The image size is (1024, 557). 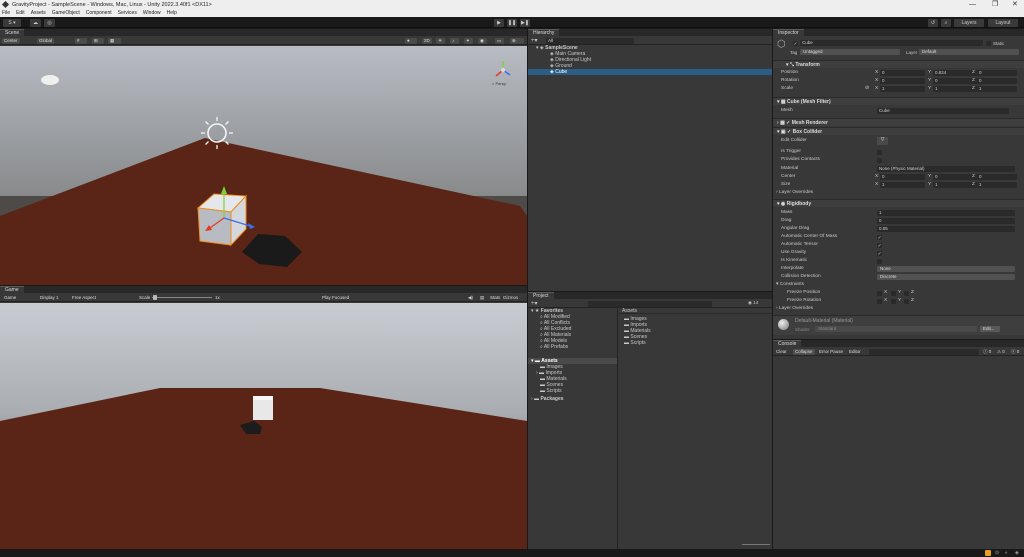 What do you see at coordinates (46, 40) in the screenshot?
I see `global-dropdown: Global` at bounding box center [46, 40].